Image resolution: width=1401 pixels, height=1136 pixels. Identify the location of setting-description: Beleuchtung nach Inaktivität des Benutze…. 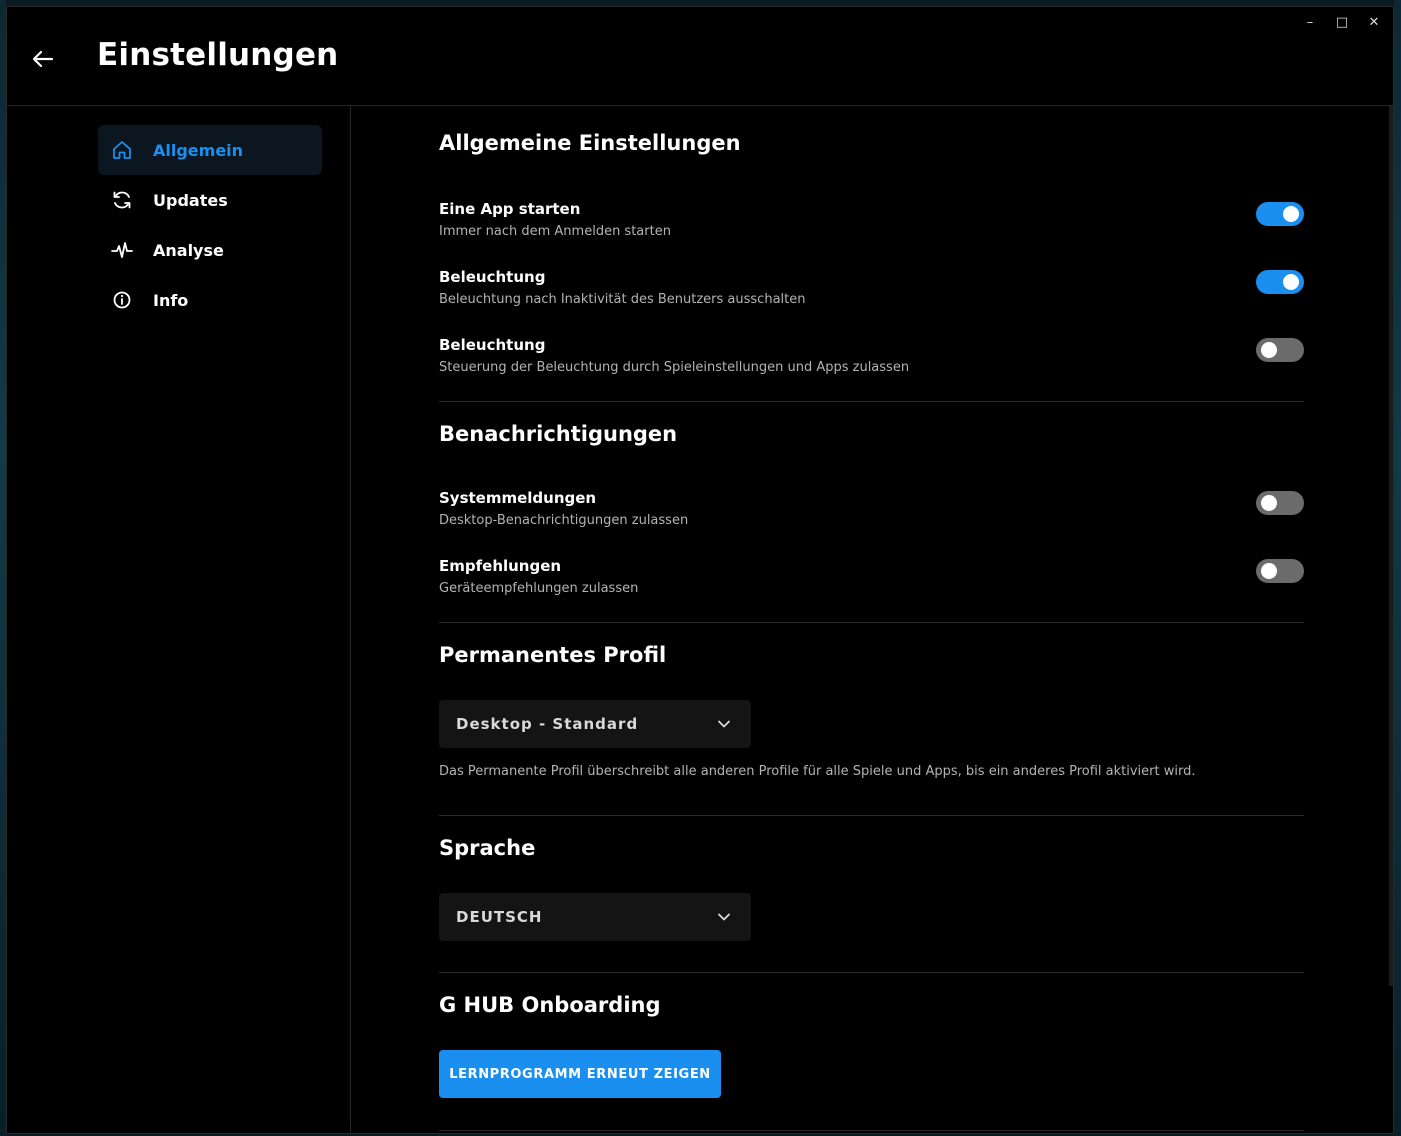
(622, 299).